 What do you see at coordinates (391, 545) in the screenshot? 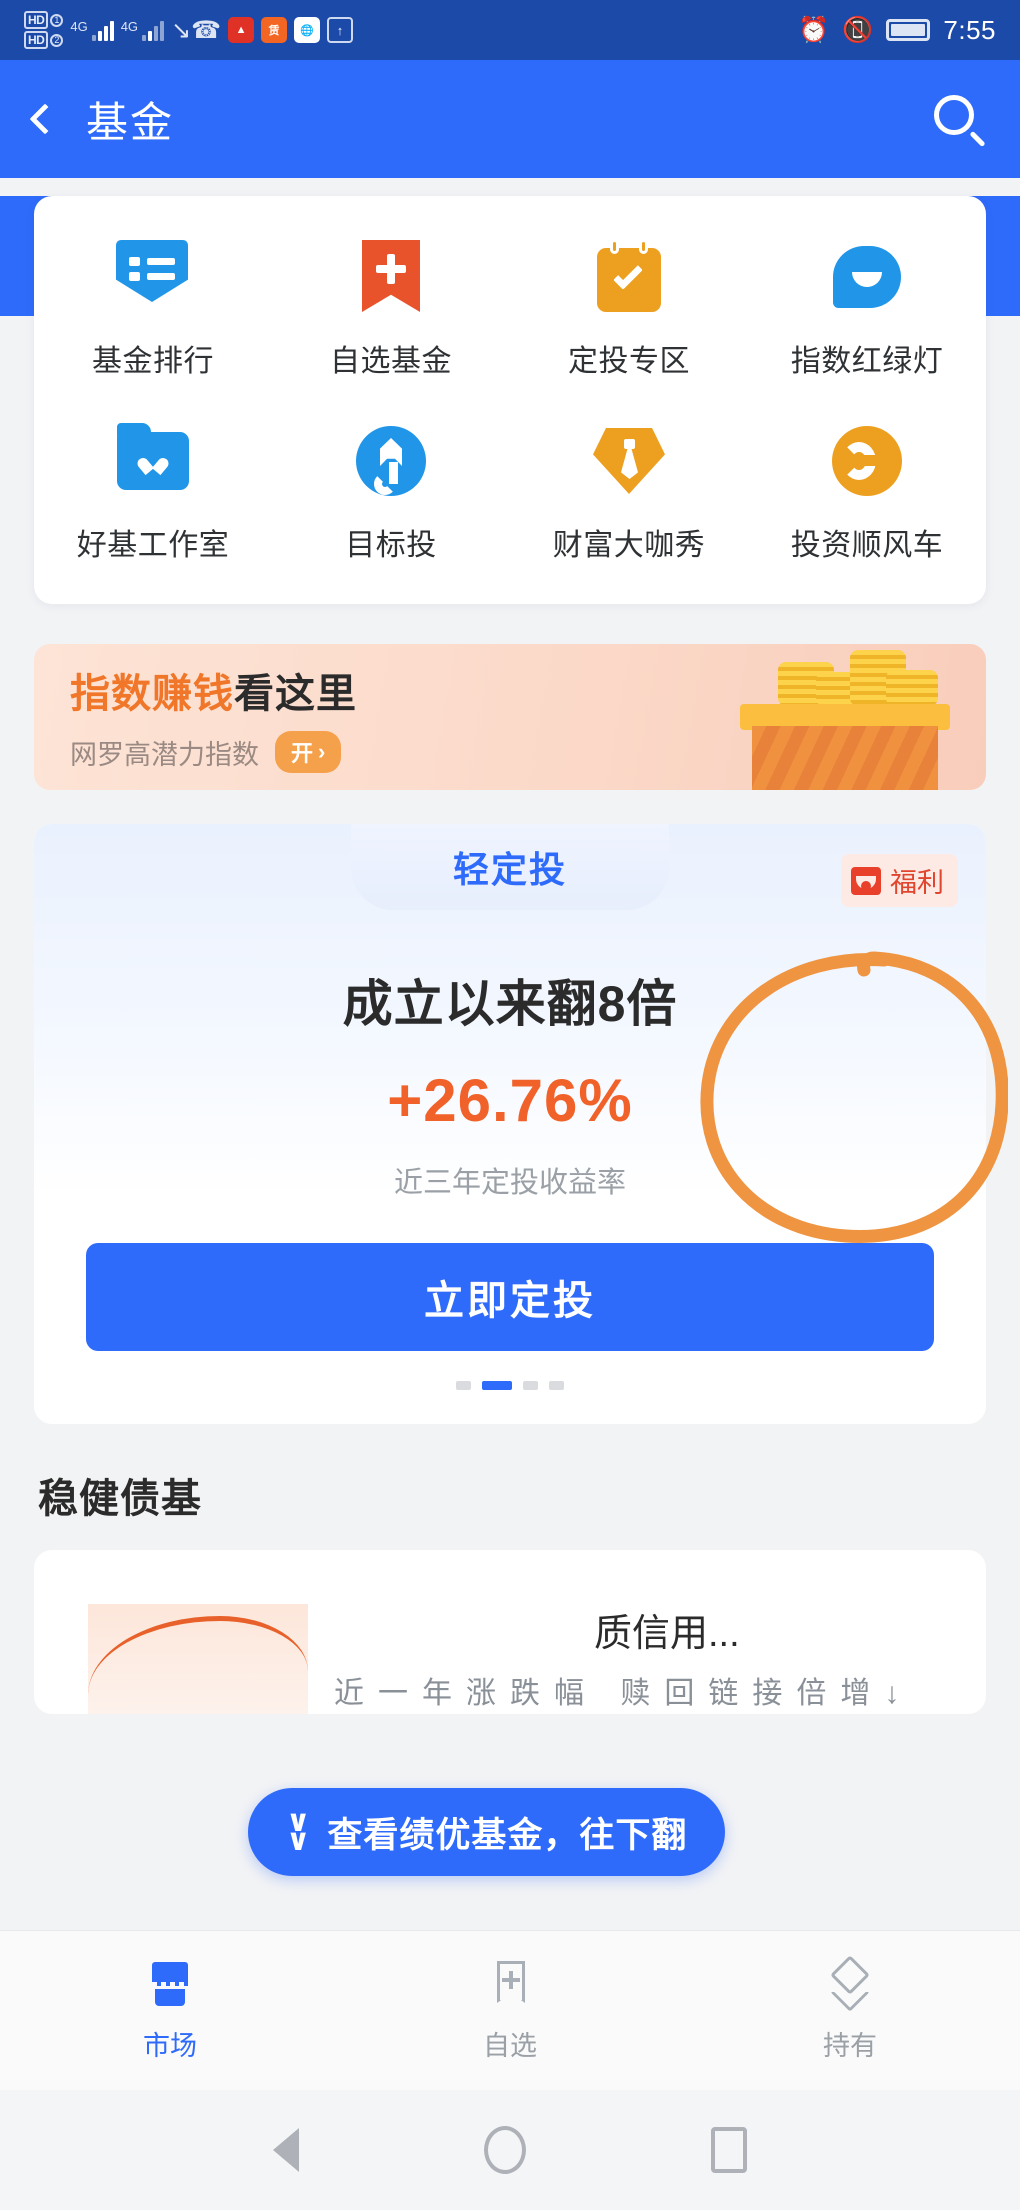
I see `shortcut-label: 目标投` at bounding box center [391, 545].